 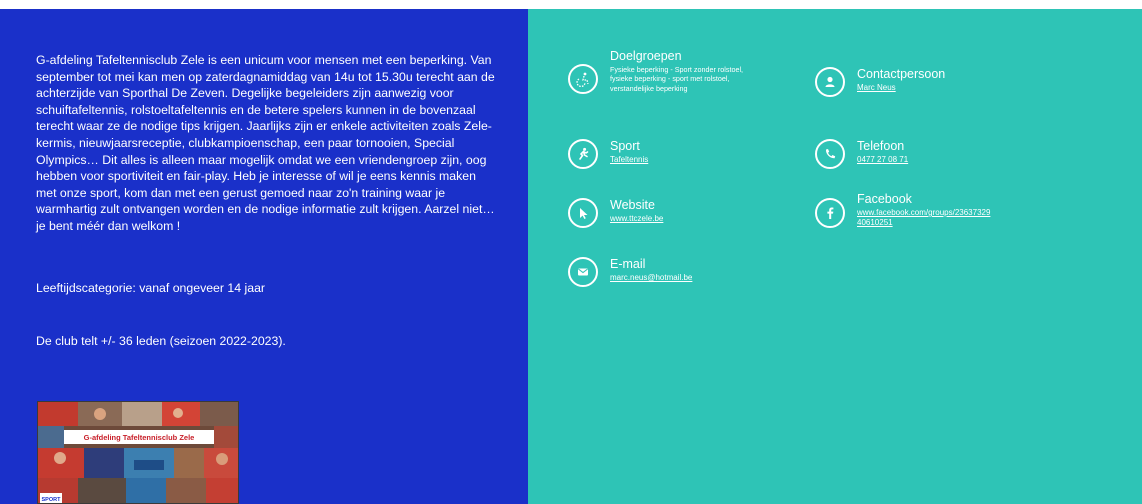 I want to click on photo-collage: G-afdeling Tafeltennisclub Zele SPORT, so click(x=138, y=452).